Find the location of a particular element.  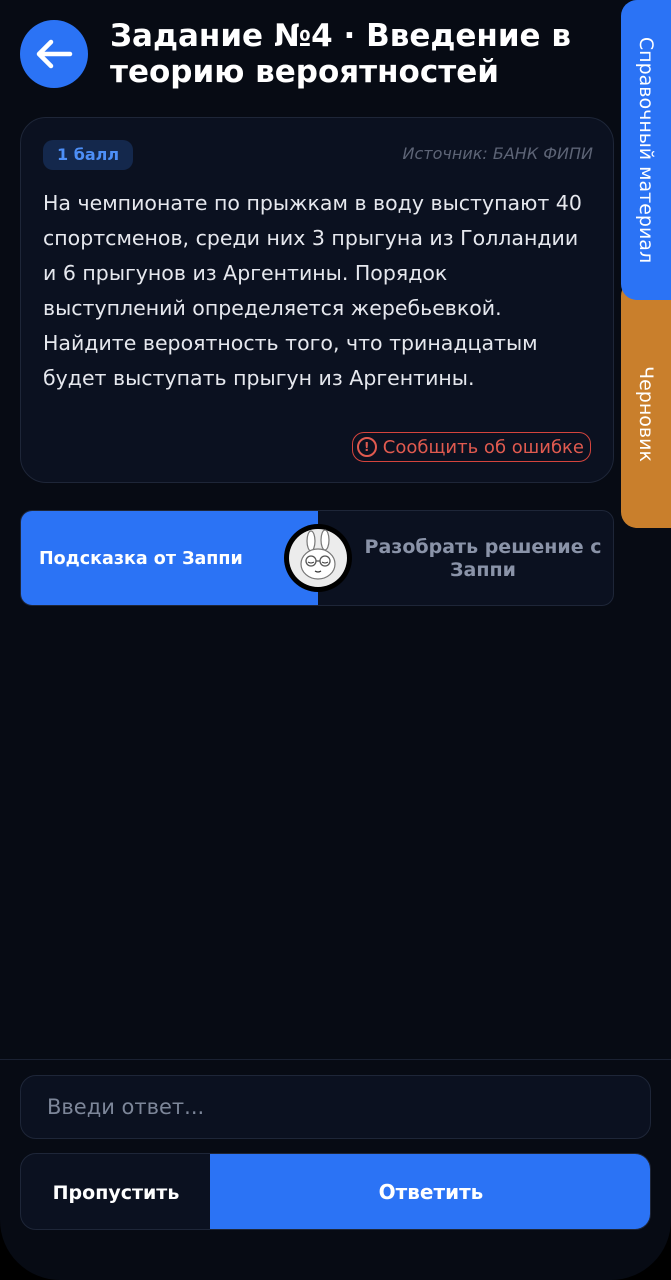

action-row: Пропустить Ответить is located at coordinates (335, 1191).